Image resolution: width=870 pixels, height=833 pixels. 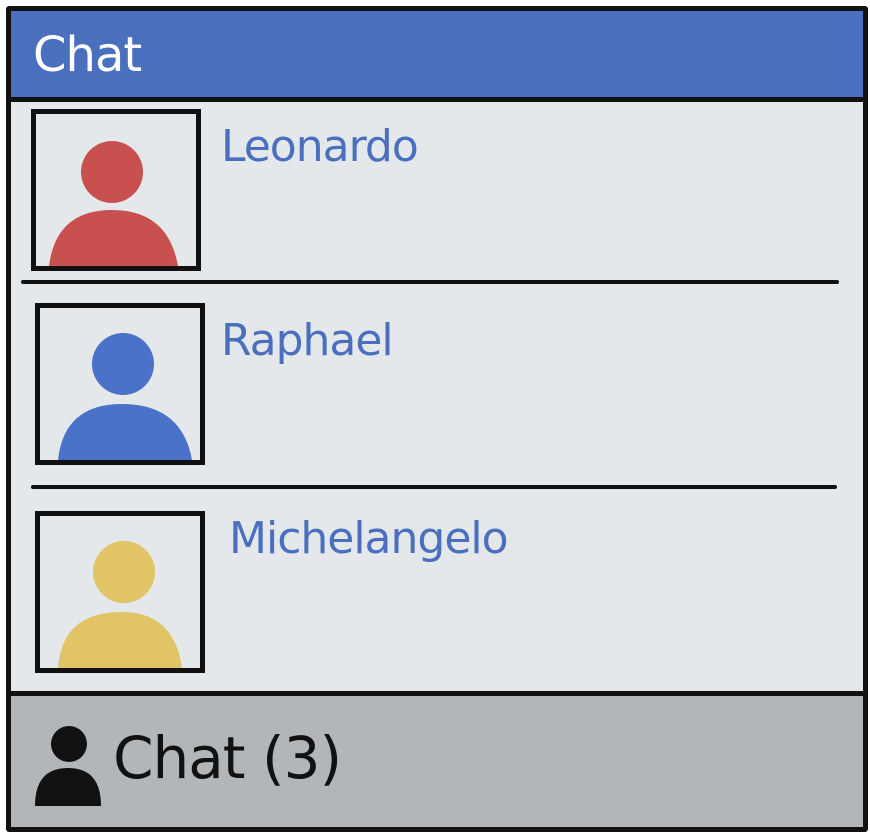 I want to click on chat-title-bar: Chat, so click(x=437, y=56).